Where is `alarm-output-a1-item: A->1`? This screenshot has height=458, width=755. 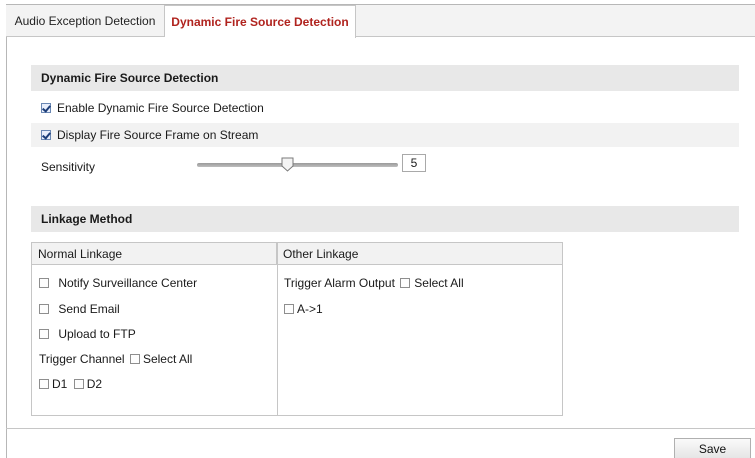 alarm-output-a1-item: A->1 is located at coordinates (303, 309).